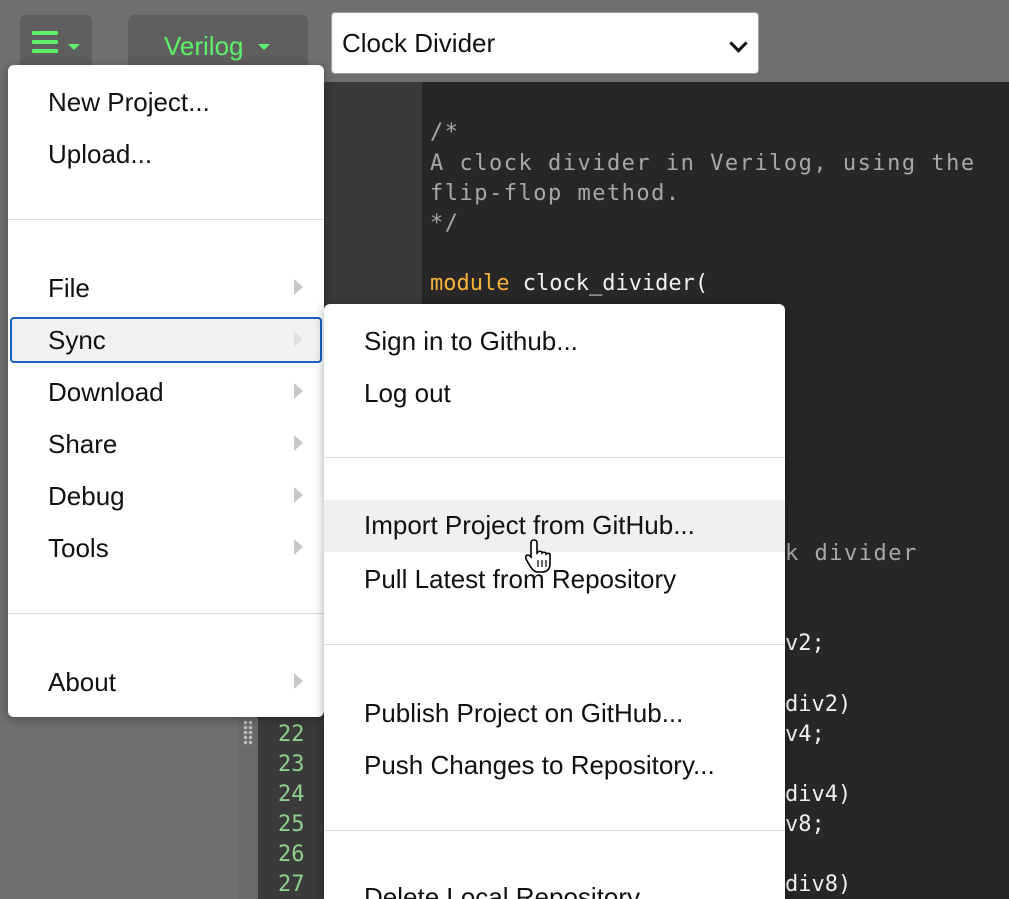 This screenshot has width=1009, height=899. Describe the element at coordinates (106, 392) in the screenshot. I see `menu-item-download: Download` at that location.